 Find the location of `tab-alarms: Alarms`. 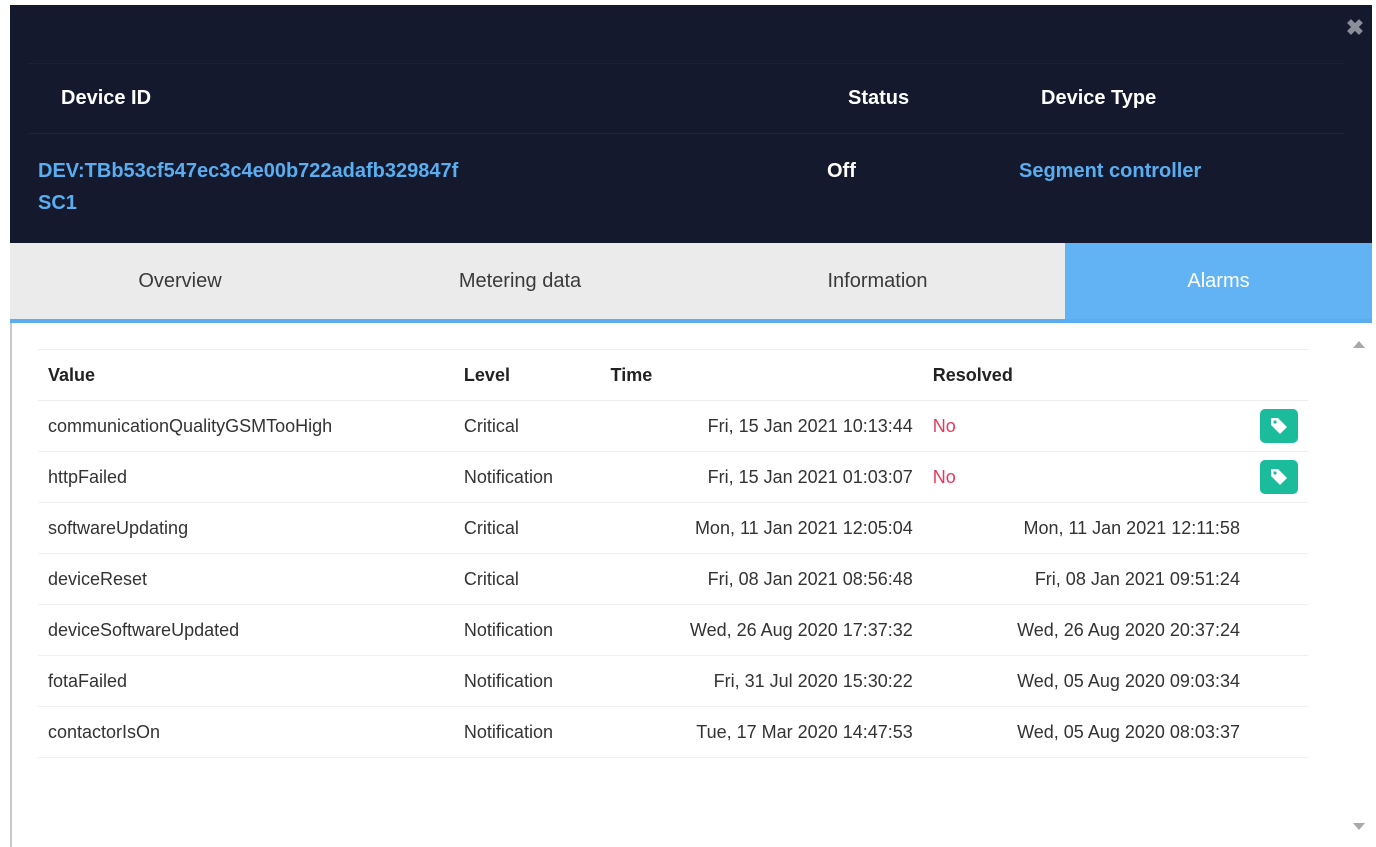

tab-alarms: Alarms is located at coordinates (1218, 281).